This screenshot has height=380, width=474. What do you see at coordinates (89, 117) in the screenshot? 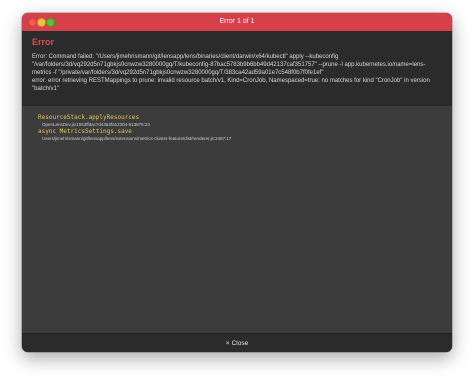
I see `stack-frame-function: ResourceStack.applyResources` at bounding box center [89, 117].